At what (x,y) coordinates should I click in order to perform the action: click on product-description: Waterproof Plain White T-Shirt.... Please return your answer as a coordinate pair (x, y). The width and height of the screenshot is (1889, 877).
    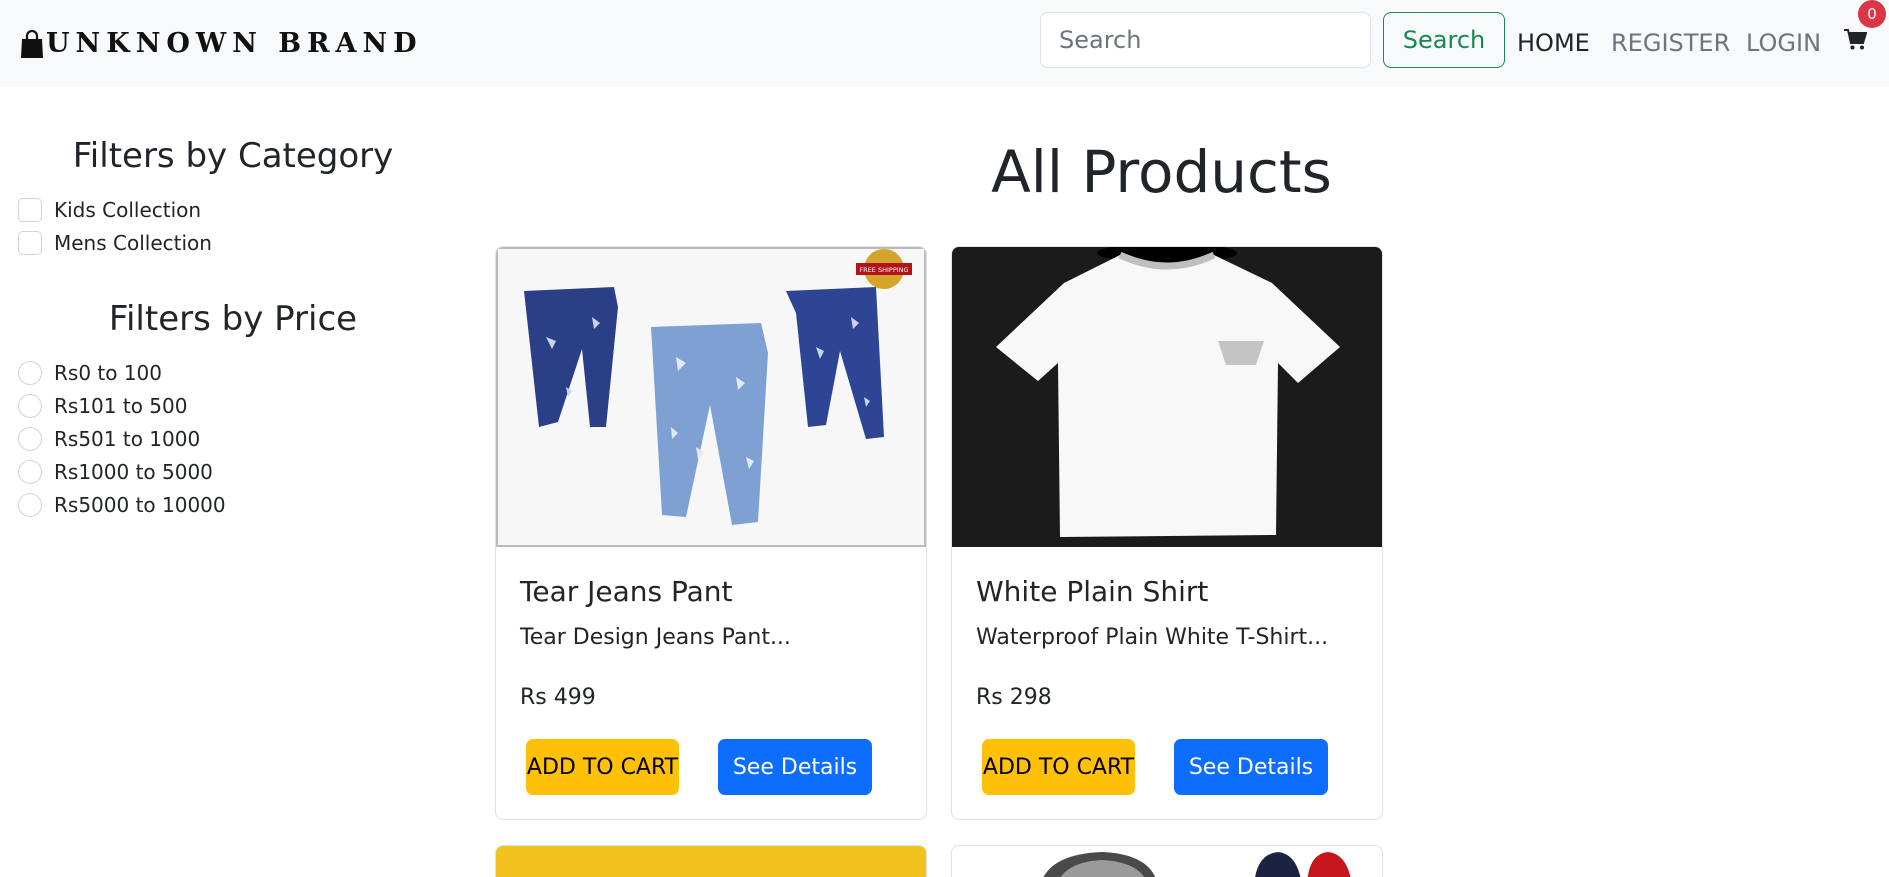
    Looking at the image, I should click on (1152, 637).